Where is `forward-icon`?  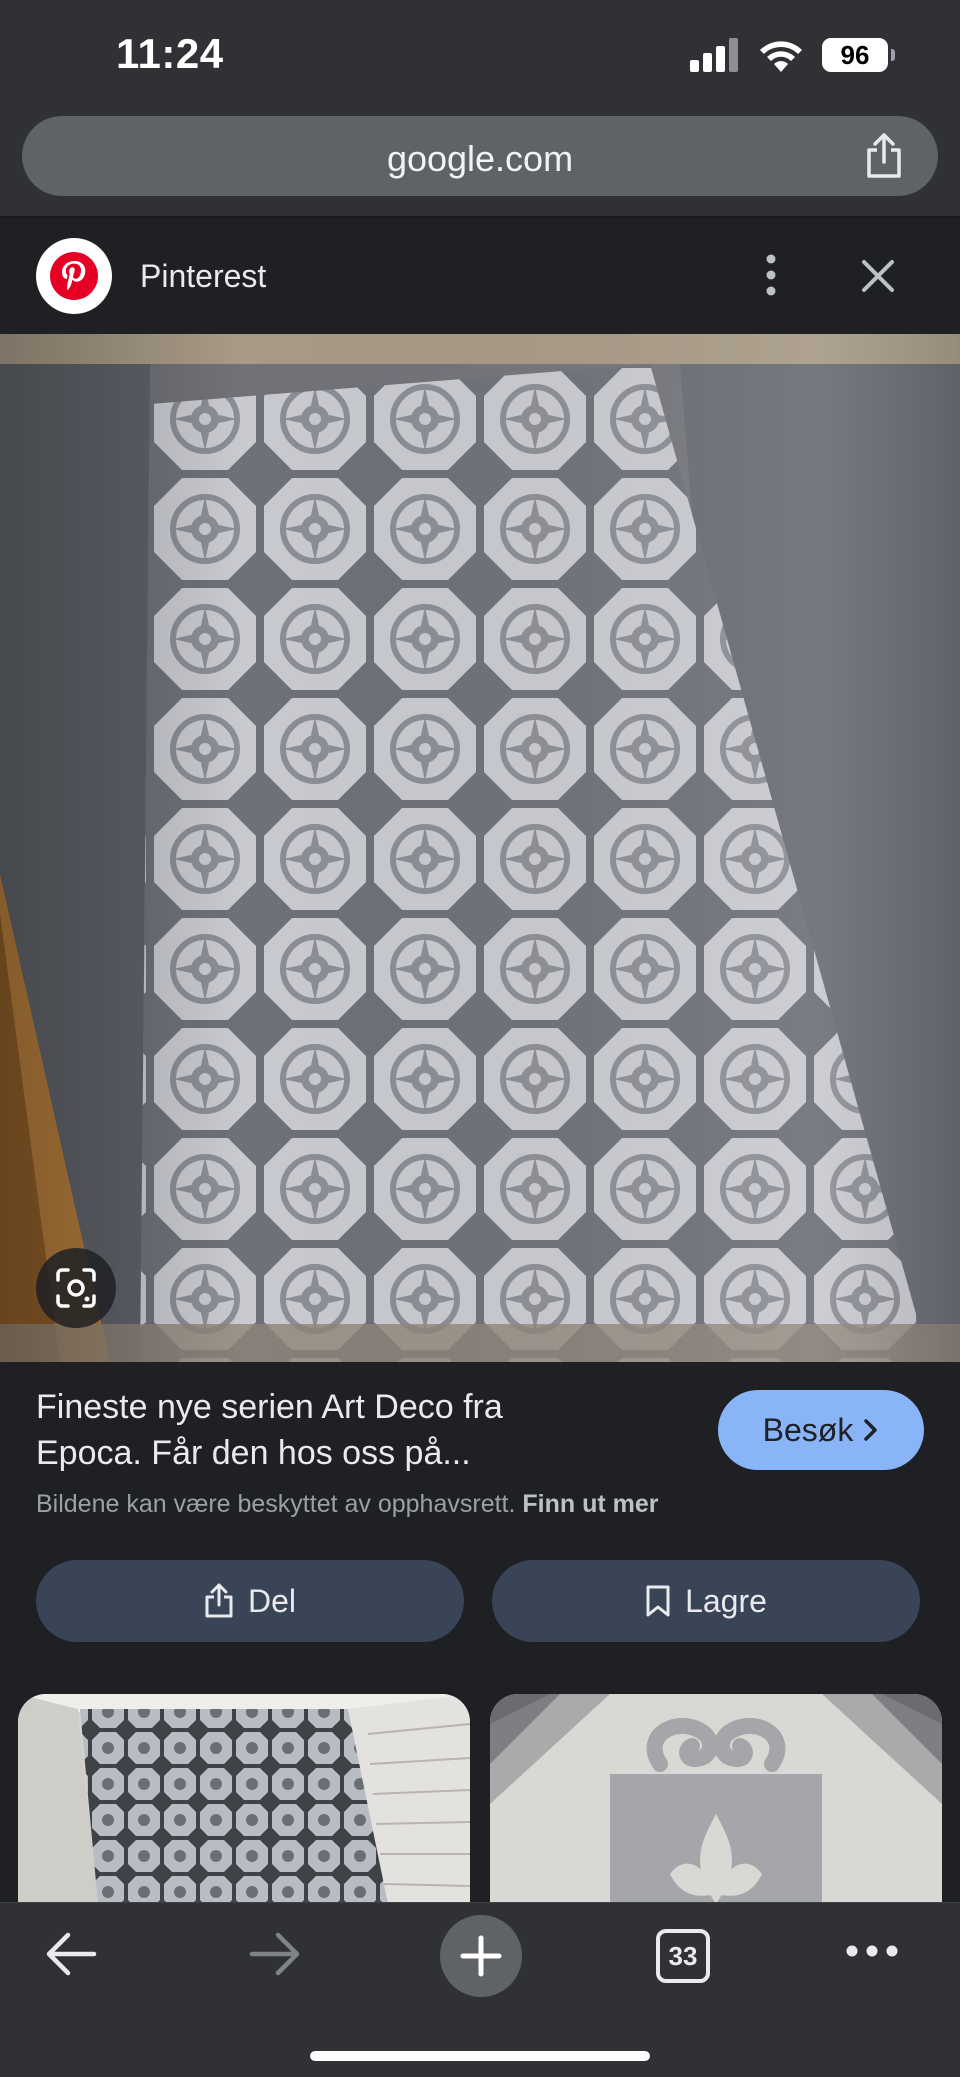 forward-icon is located at coordinates (275, 1954).